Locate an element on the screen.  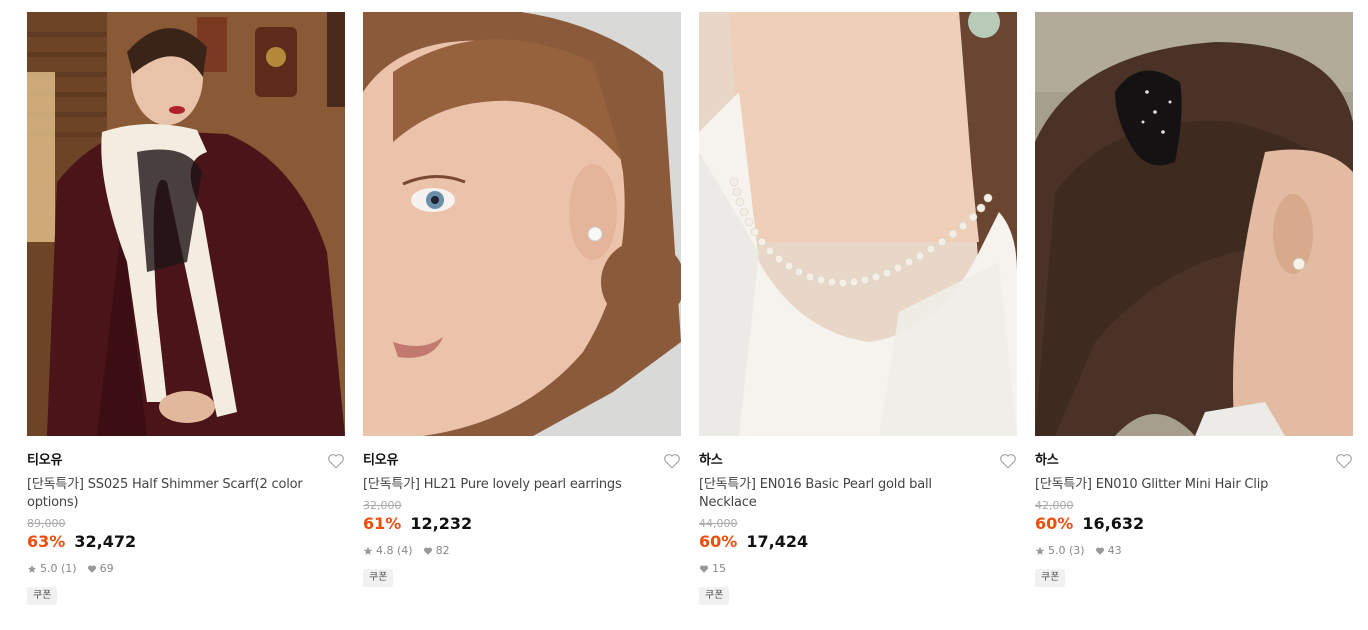
likes-count: 69 is located at coordinates (106, 568).